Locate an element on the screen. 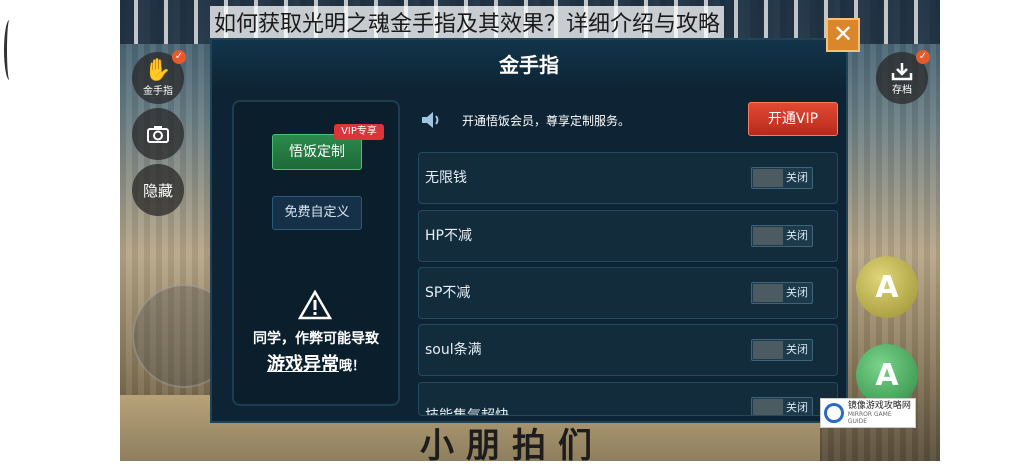 The width and height of the screenshot is (1024, 467). dialog-title: 金手指 is located at coordinates (529, 65).